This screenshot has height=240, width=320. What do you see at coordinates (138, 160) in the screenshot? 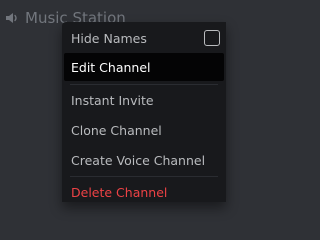
I see `menu-item-label: Create Voice Channel` at bounding box center [138, 160].